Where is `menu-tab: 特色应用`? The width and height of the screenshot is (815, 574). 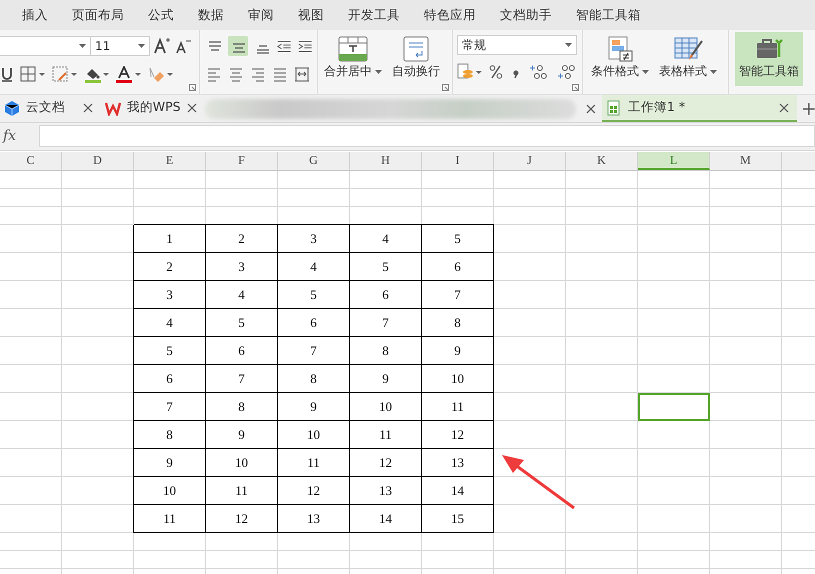
menu-tab: 特色应用 is located at coordinates (450, 15).